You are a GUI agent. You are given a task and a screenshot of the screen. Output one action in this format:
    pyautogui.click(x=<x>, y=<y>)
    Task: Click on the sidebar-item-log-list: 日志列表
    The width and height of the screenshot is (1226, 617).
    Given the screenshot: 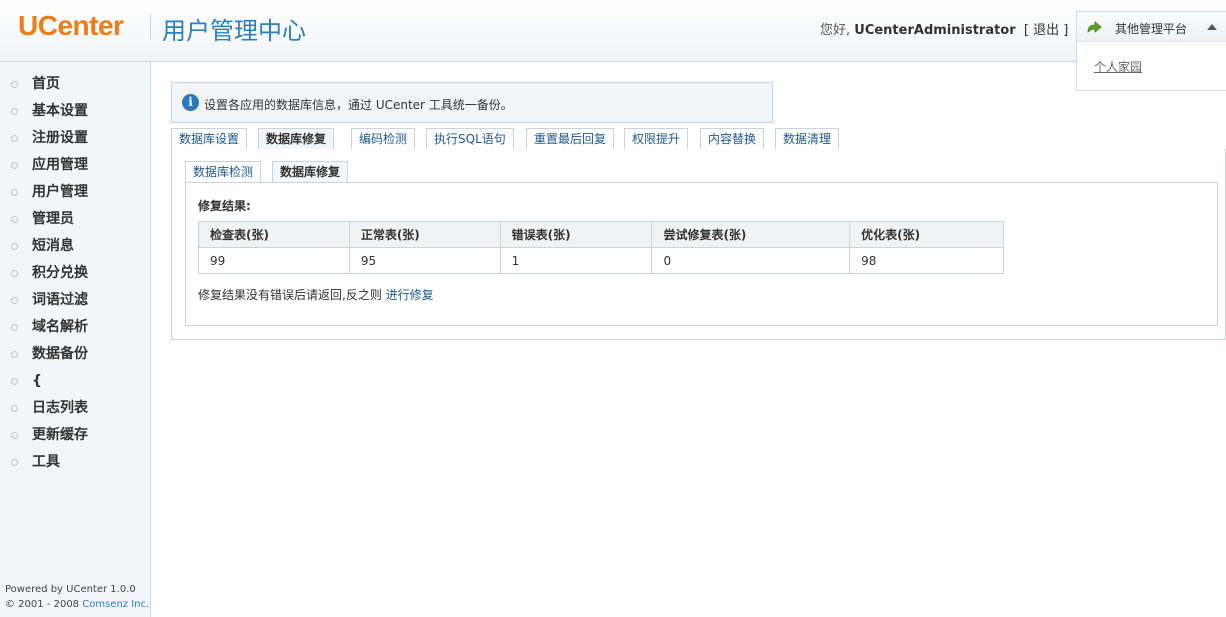 What is the action you would take?
    pyautogui.click(x=75, y=410)
    